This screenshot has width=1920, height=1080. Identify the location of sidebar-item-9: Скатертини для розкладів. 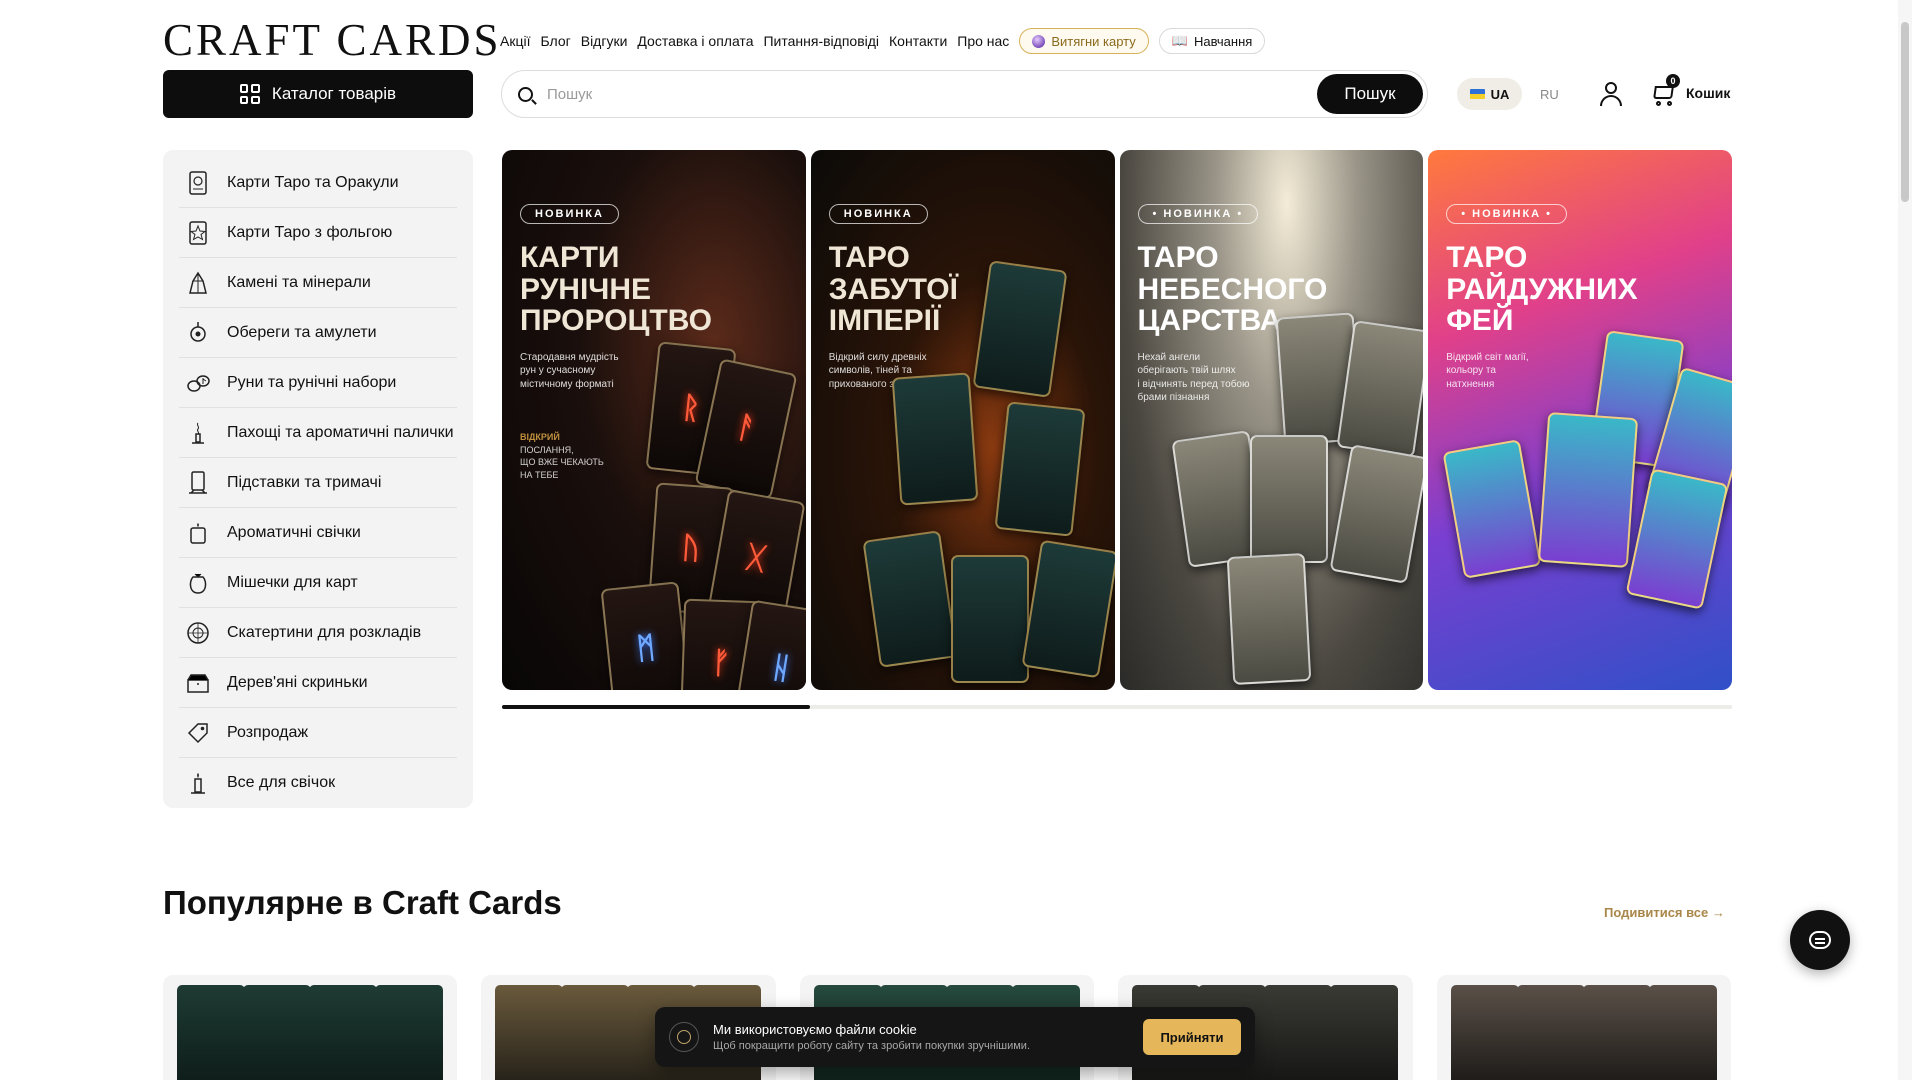
(318, 633).